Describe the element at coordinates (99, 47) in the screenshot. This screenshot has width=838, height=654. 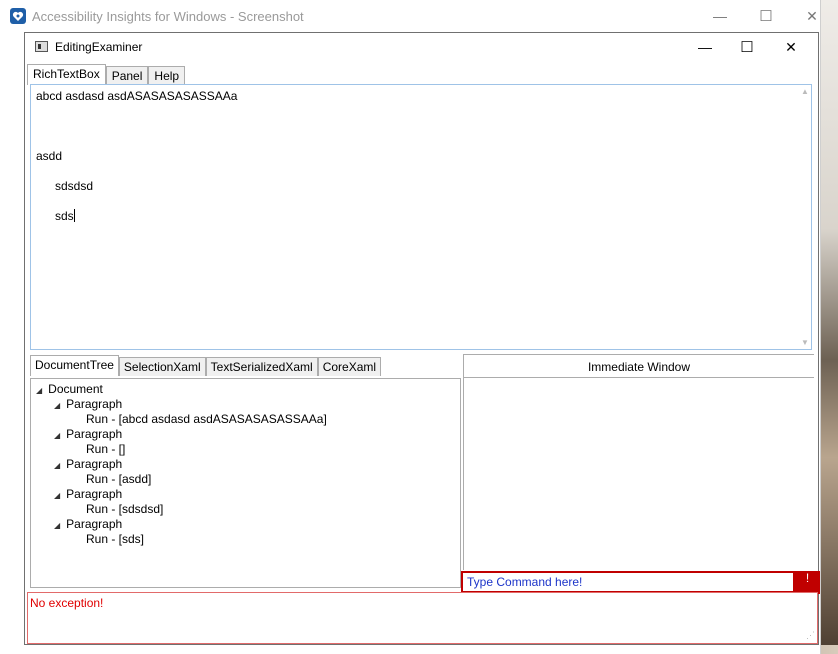
I see `inner-window-title: EditingExaminer` at that location.